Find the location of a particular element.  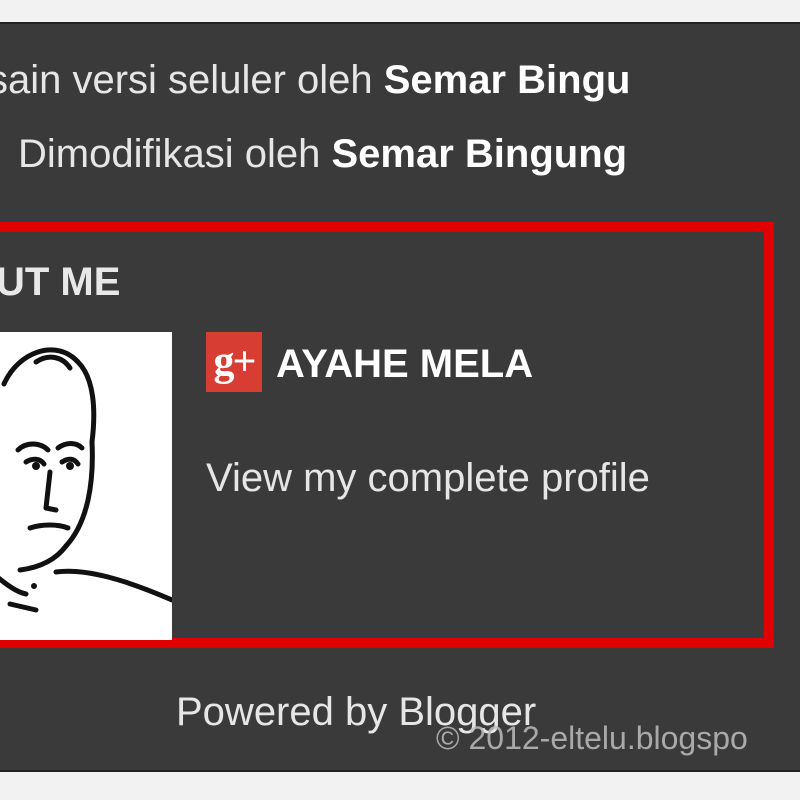

modified-credit-author: Semar Bingung is located at coordinates (479, 154).